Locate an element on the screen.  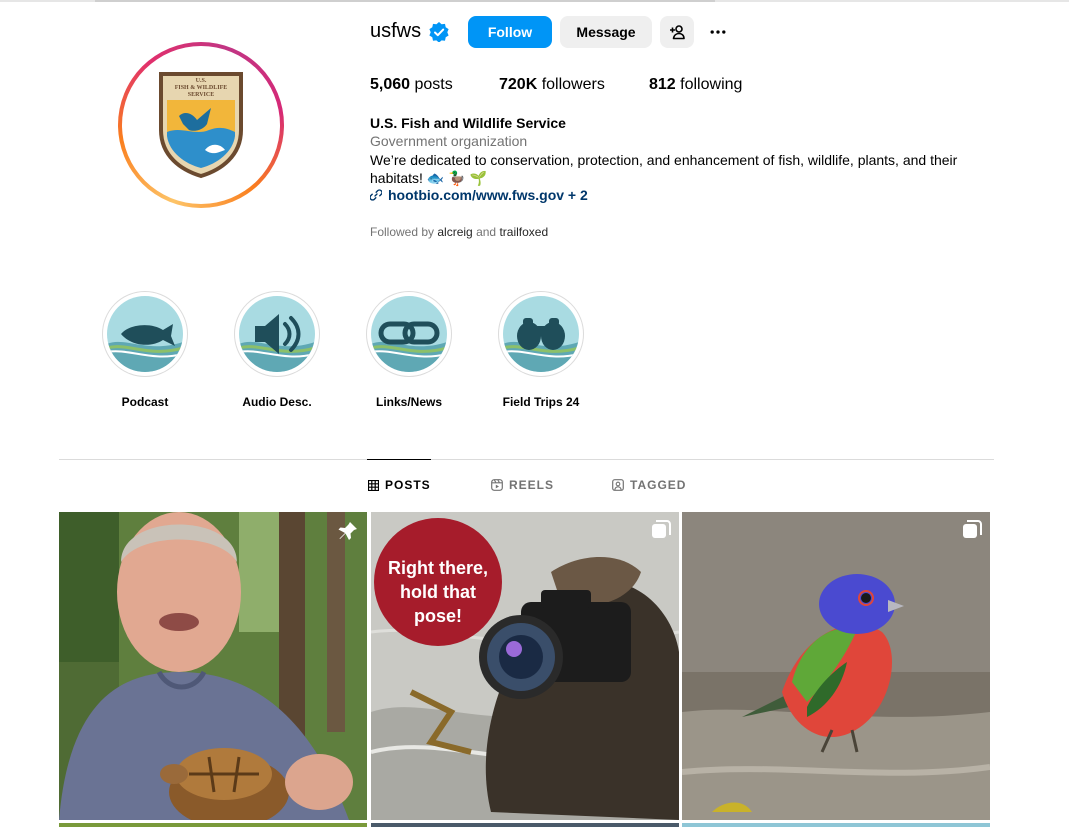
following-count: 812 following is located at coordinates (695, 85).